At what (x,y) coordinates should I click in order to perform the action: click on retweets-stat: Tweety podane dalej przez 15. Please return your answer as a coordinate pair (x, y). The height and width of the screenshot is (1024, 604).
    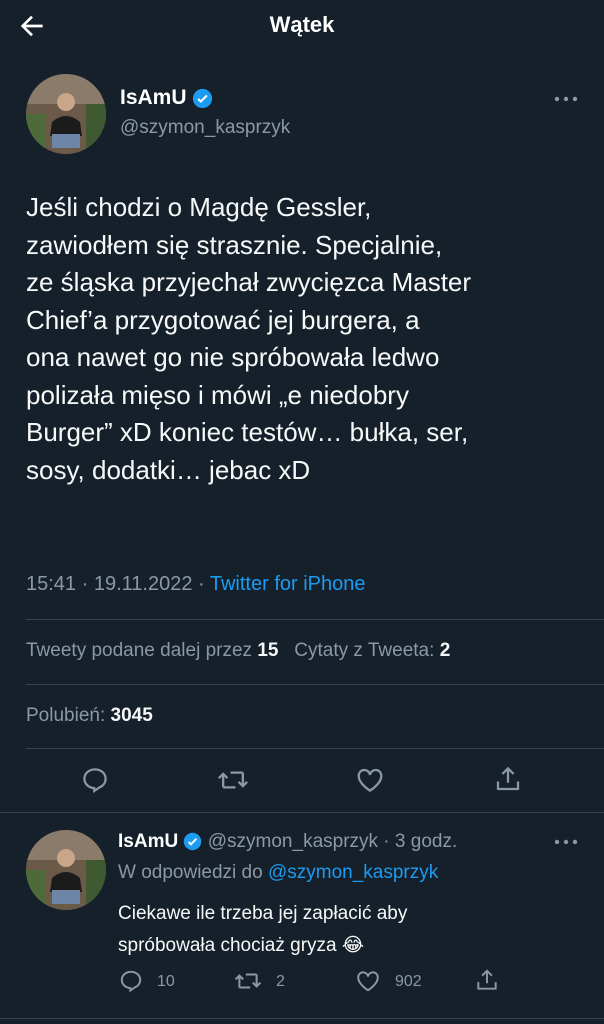
    Looking at the image, I should click on (152, 650).